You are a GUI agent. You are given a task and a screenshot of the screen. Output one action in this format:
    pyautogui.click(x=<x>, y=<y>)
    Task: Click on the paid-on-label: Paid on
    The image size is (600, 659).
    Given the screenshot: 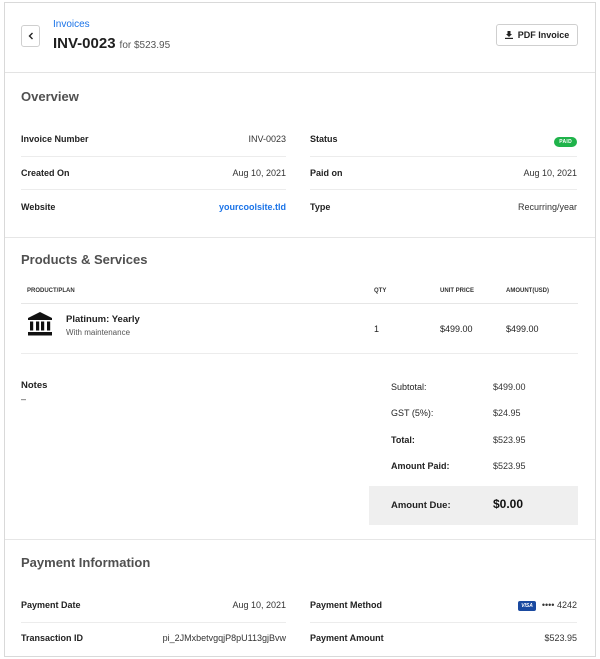 What is the action you would take?
    pyautogui.click(x=326, y=173)
    